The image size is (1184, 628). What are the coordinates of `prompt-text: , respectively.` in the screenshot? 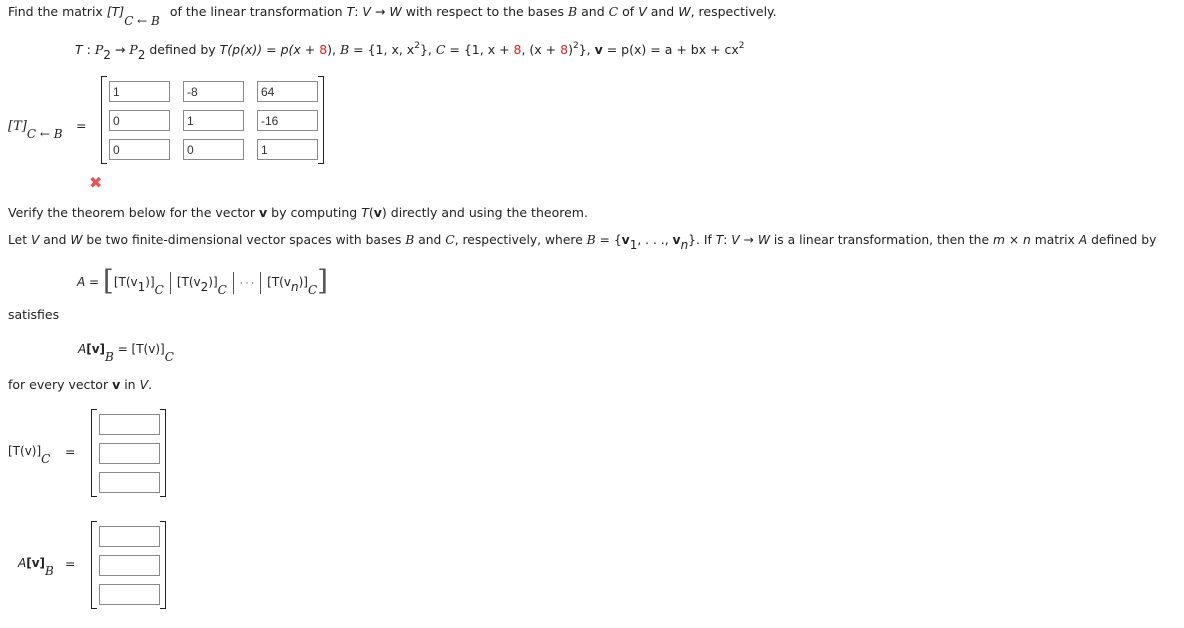 It's located at (733, 11).